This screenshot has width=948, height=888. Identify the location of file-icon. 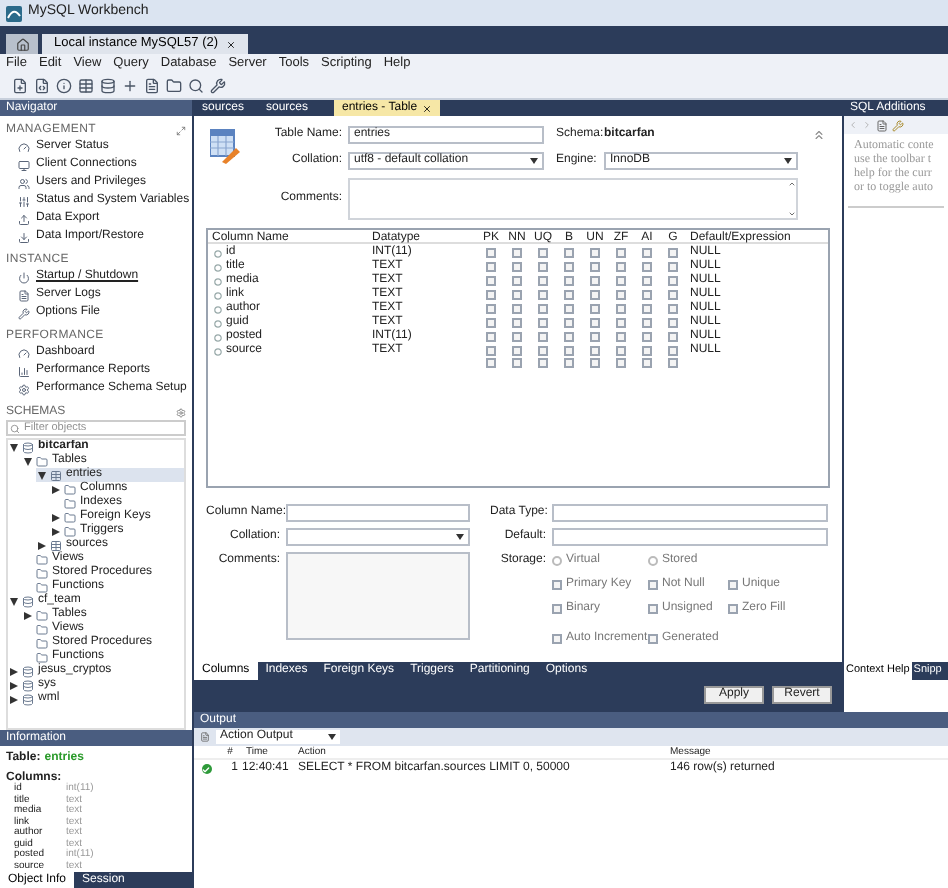
(42, 86).